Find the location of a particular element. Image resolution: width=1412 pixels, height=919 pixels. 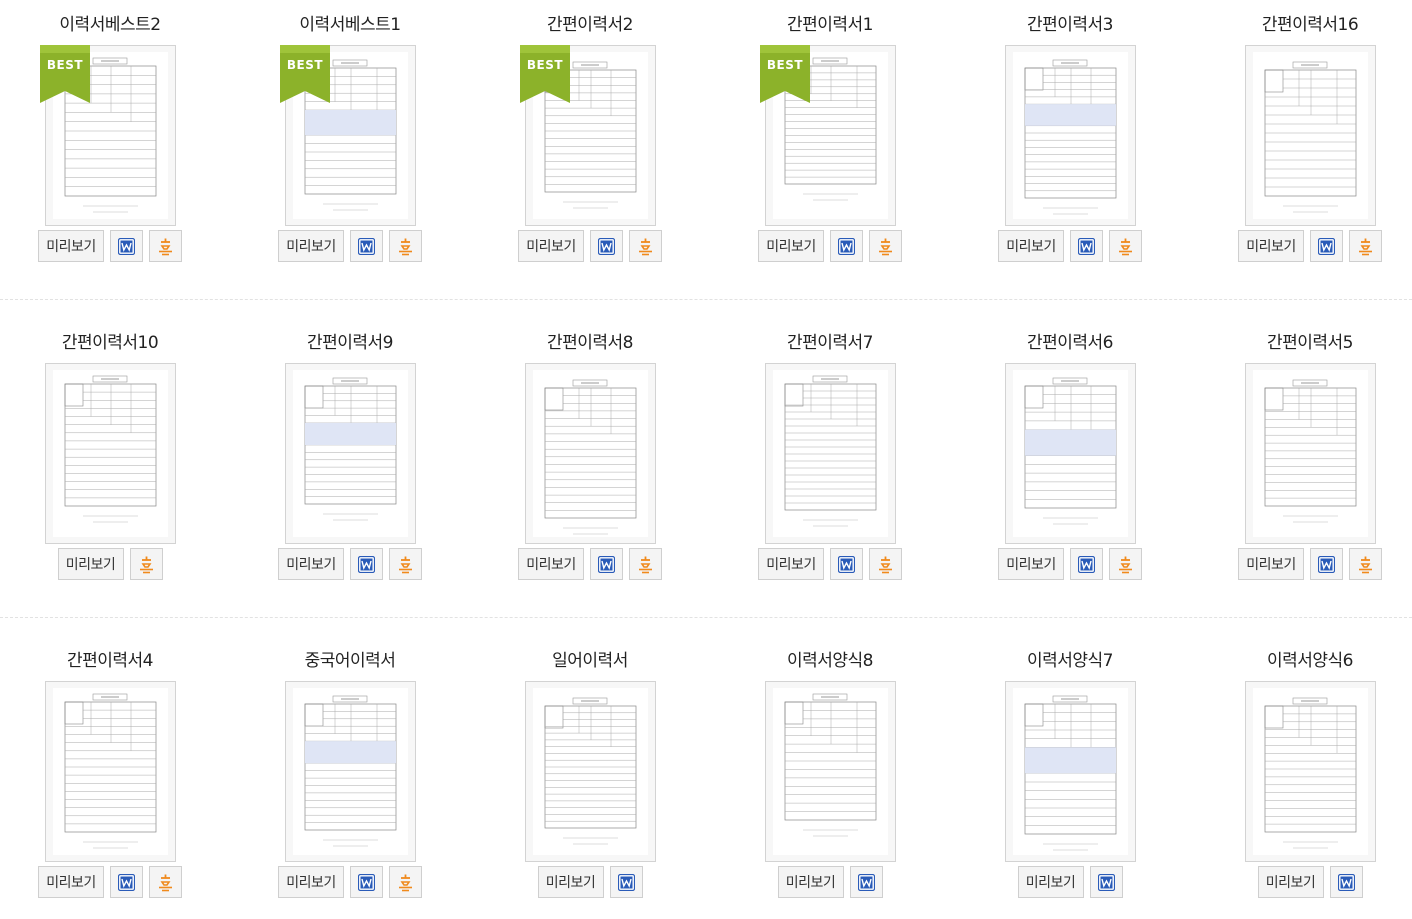

template-card: 간편이력서8 미리보기 is located at coordinates (590, 468).